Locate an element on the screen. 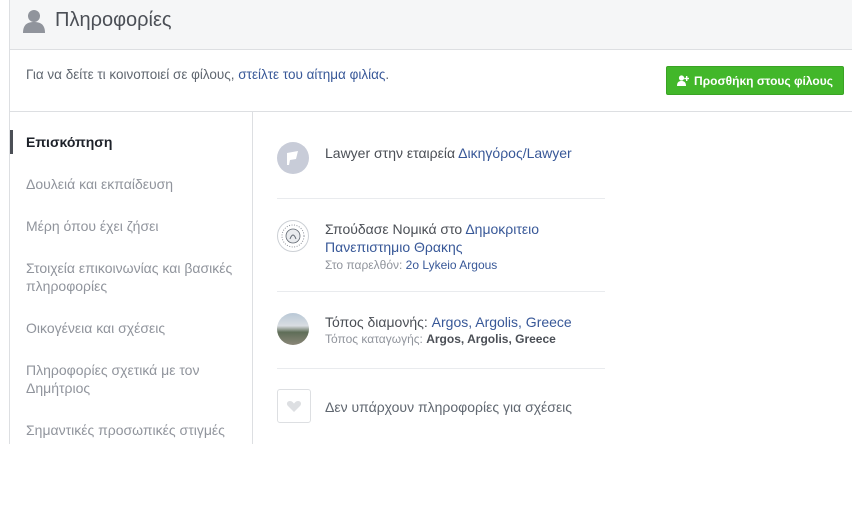 The width and height of the screenshot is (852, 511). add-friend-button: Προσθήκη στους φίλους is located at coordinates (755, 80).